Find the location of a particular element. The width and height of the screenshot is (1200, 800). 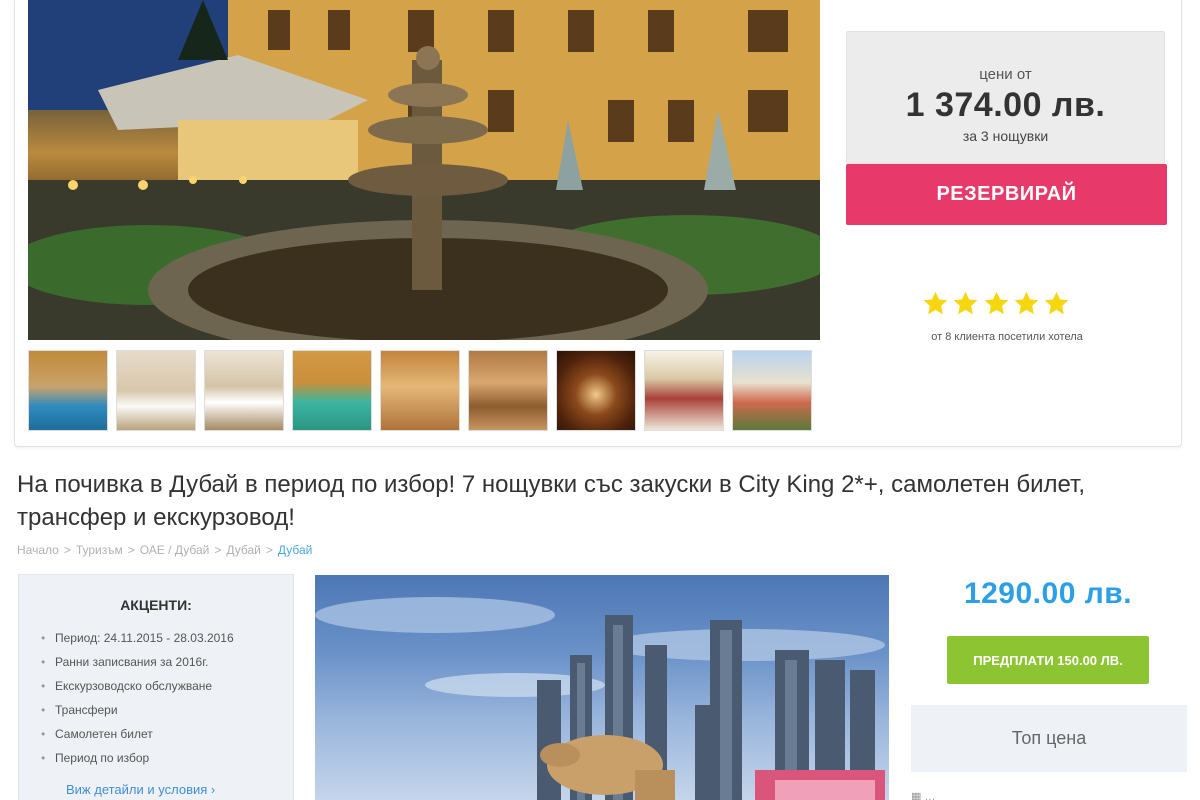

thumbnail-spa-bowl is located at coordinates (596, 390).